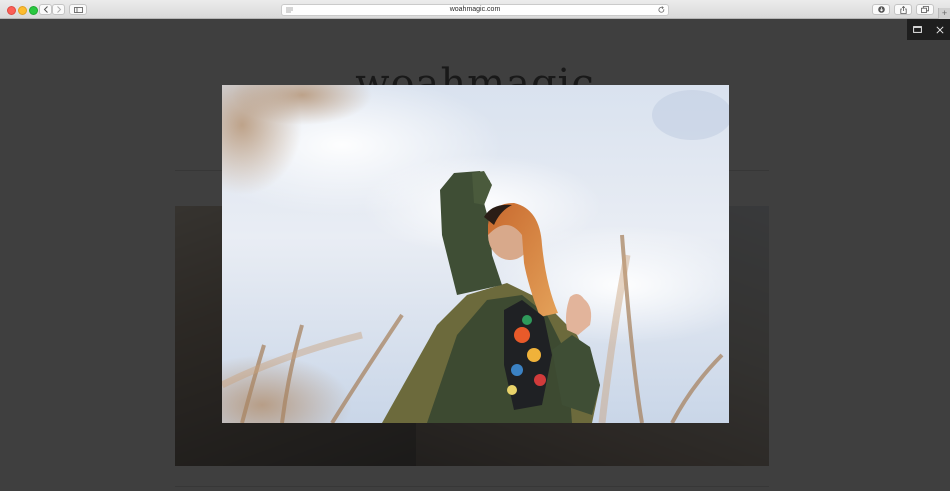 The width and height of the screenshot is (950, 491). I want to click on lightbox-controls, so click(928, 29).